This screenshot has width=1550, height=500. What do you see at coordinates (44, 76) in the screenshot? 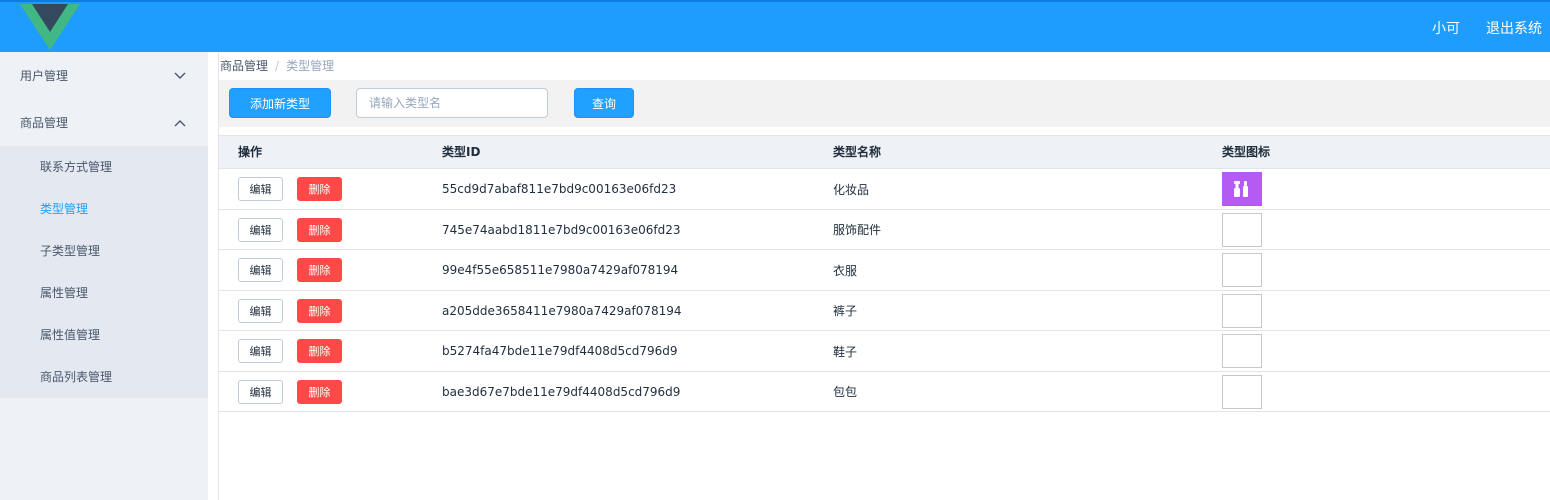
I see `menu-group-label: 用户管理` at bounding box center [44, 76].